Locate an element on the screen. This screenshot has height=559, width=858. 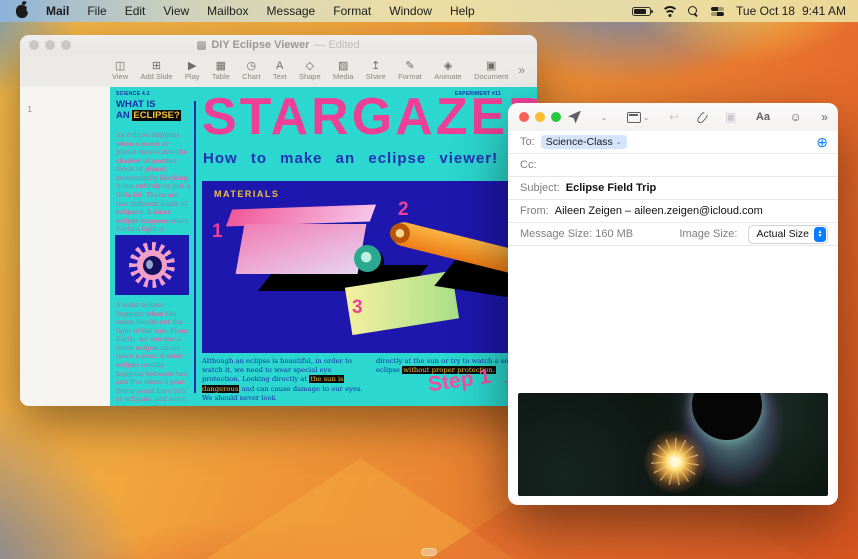
toolbar-label: View is located at coordinates (120, 76).